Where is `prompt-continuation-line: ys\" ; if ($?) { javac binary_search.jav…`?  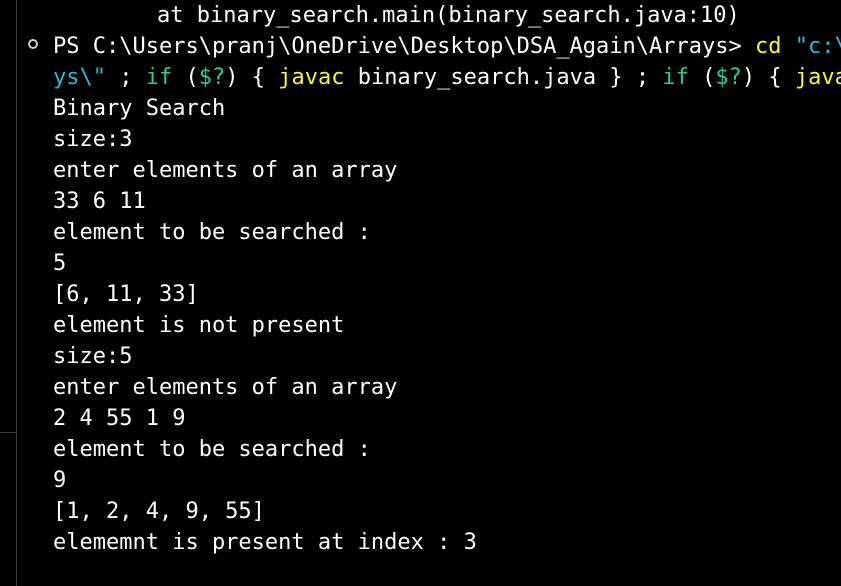
prompt-continuation-line: ys\" ; if ($?) { javac binary_search.jav… is located at coordinates (447, 77).